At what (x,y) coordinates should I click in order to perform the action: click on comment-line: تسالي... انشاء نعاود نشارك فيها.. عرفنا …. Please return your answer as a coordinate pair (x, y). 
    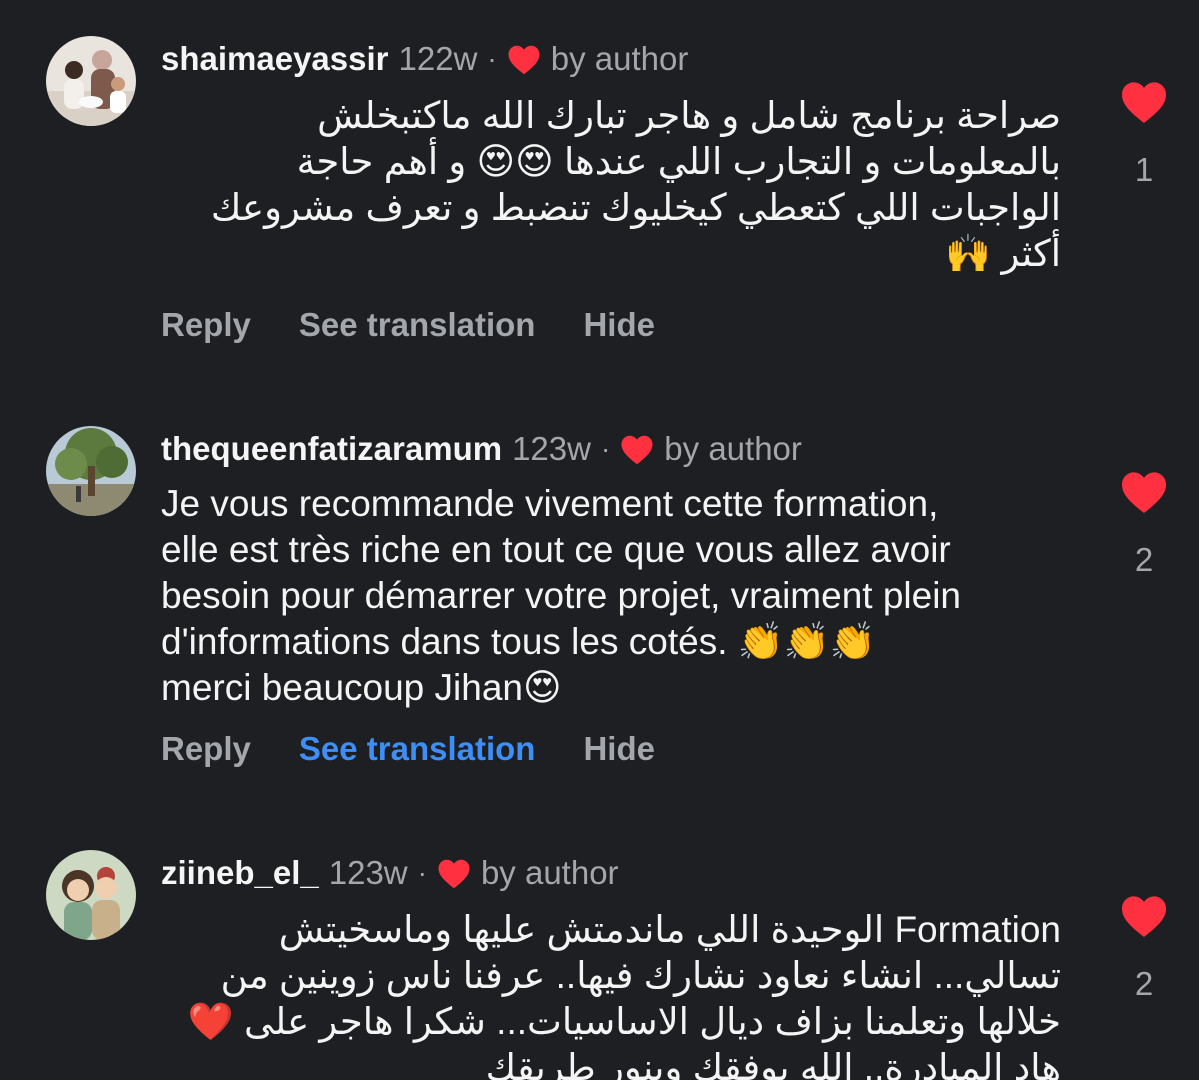
    Looking at the image, I should click on (640, 975).